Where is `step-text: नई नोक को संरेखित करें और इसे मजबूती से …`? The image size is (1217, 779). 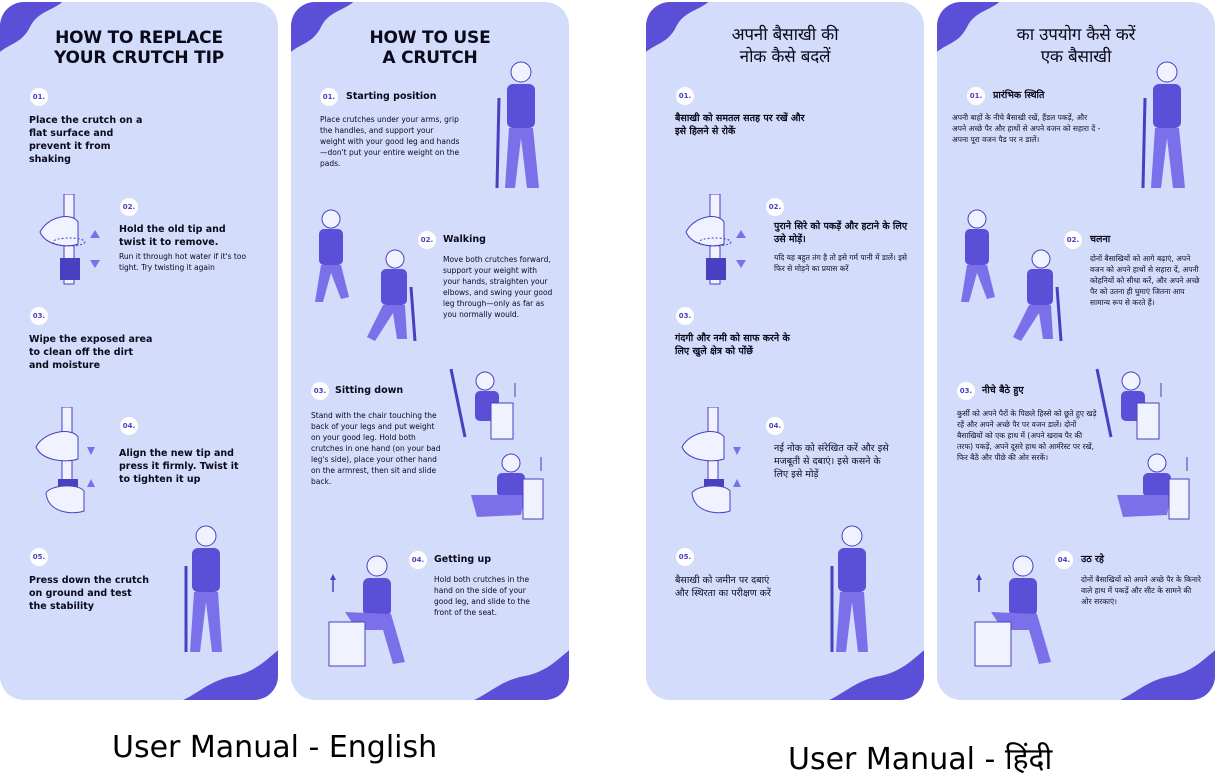
step-text: नई नोक को संरेखित करें और इसे मजबूती से … is located at coordinates (831, 461).